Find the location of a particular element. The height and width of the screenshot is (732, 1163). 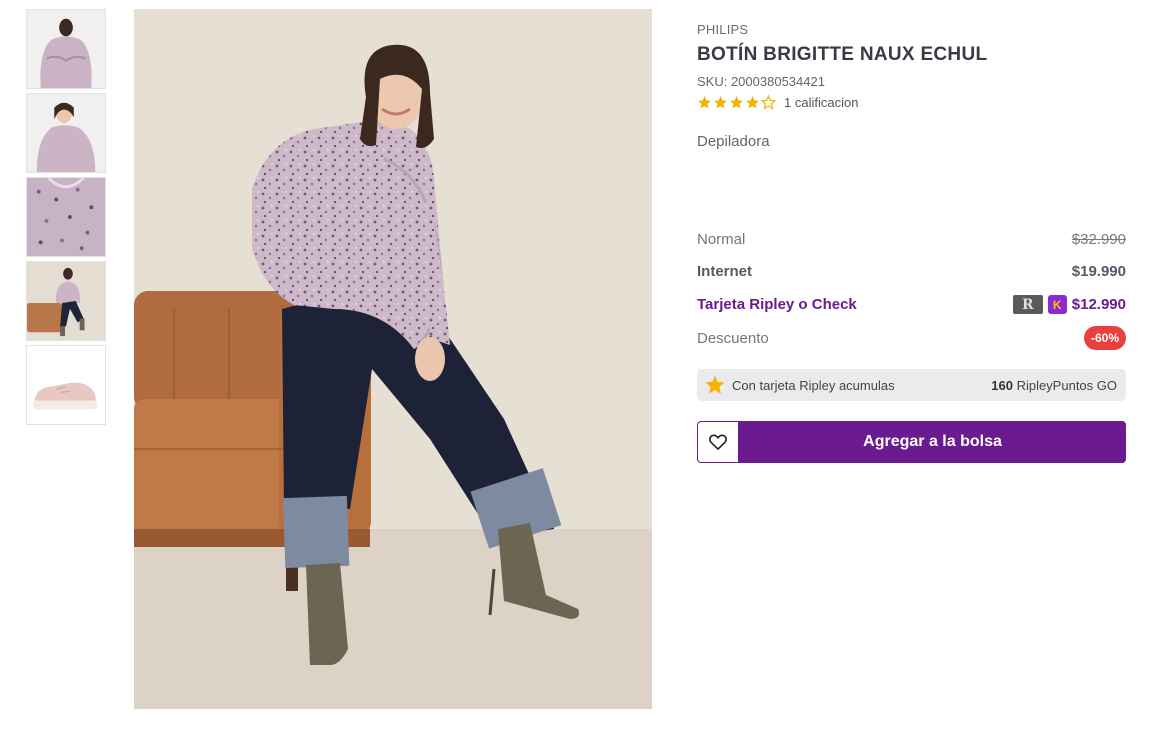

price-normal-label: Normal is located at coordinates (721, 239).